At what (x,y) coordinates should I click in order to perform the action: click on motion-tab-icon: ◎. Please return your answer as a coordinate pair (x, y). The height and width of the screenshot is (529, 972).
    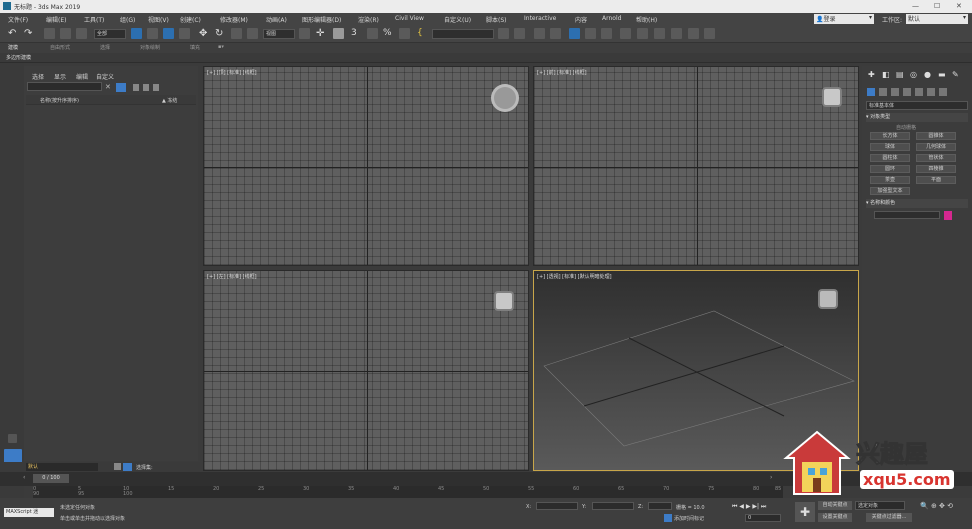
    Looking at the image, I should click on (913, 74).